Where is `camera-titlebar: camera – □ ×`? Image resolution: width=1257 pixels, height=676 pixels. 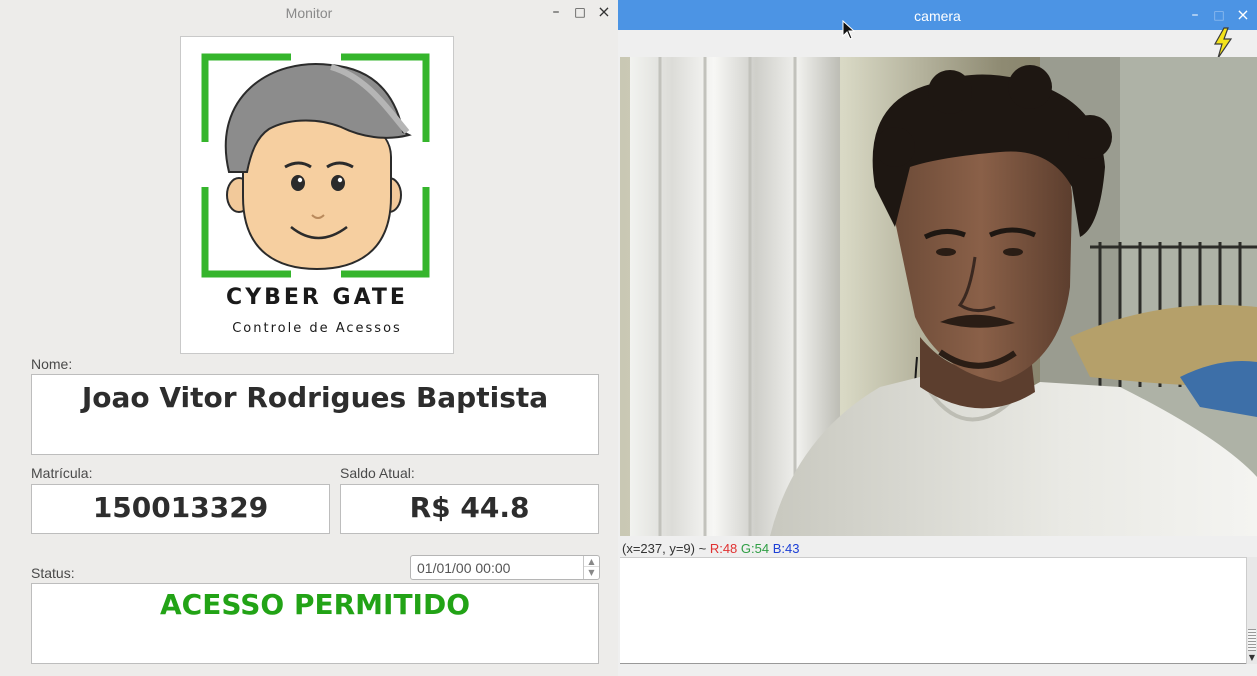
camera-titlebar: camera – □ × is located at coordinates (937, 15).